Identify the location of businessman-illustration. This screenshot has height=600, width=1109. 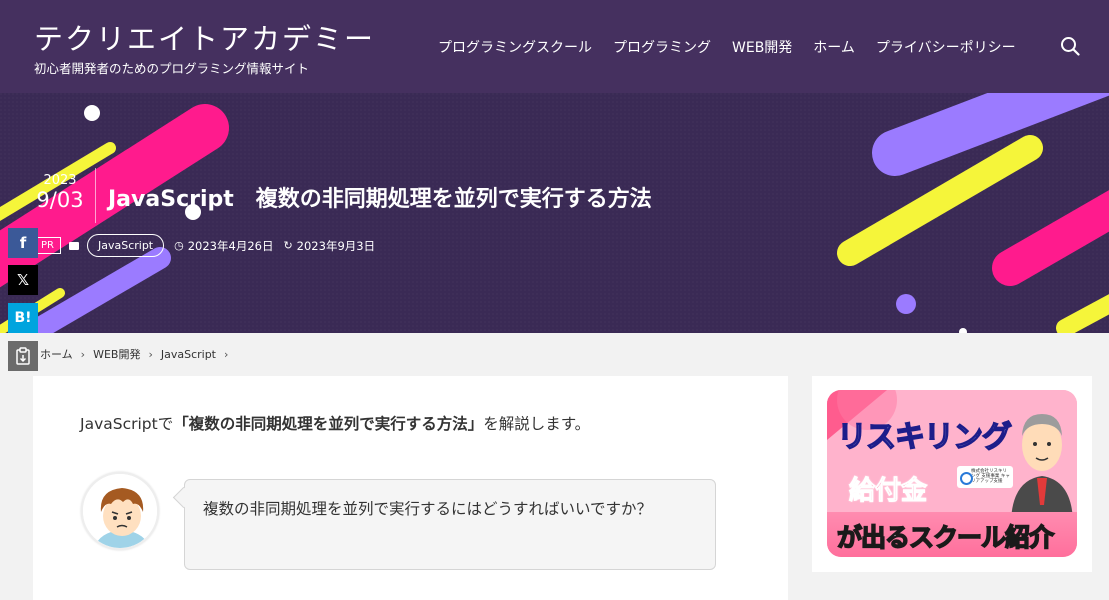
(1042, 467).